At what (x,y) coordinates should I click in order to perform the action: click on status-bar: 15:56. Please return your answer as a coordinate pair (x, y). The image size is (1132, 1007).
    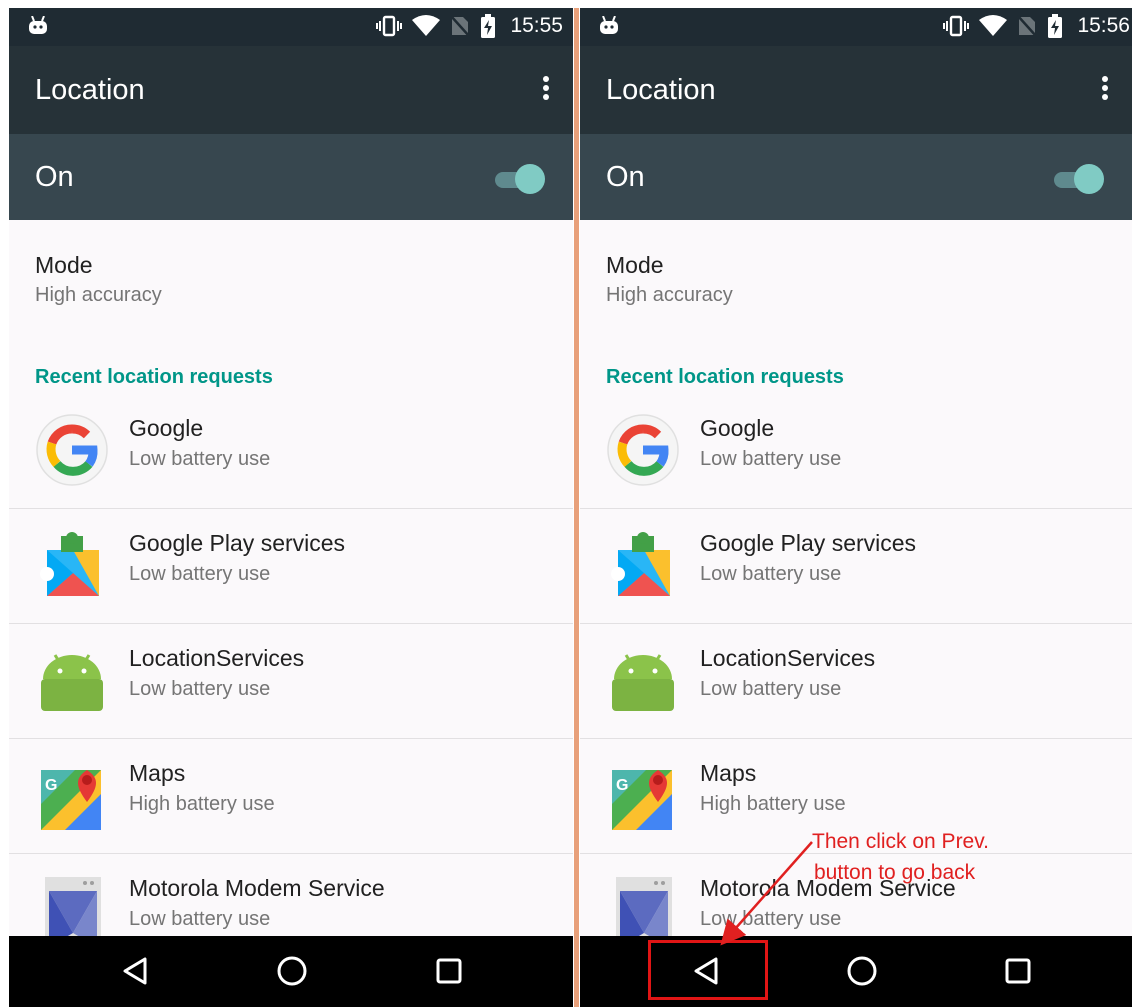
    Looking at the image, I should click on (856, 27).